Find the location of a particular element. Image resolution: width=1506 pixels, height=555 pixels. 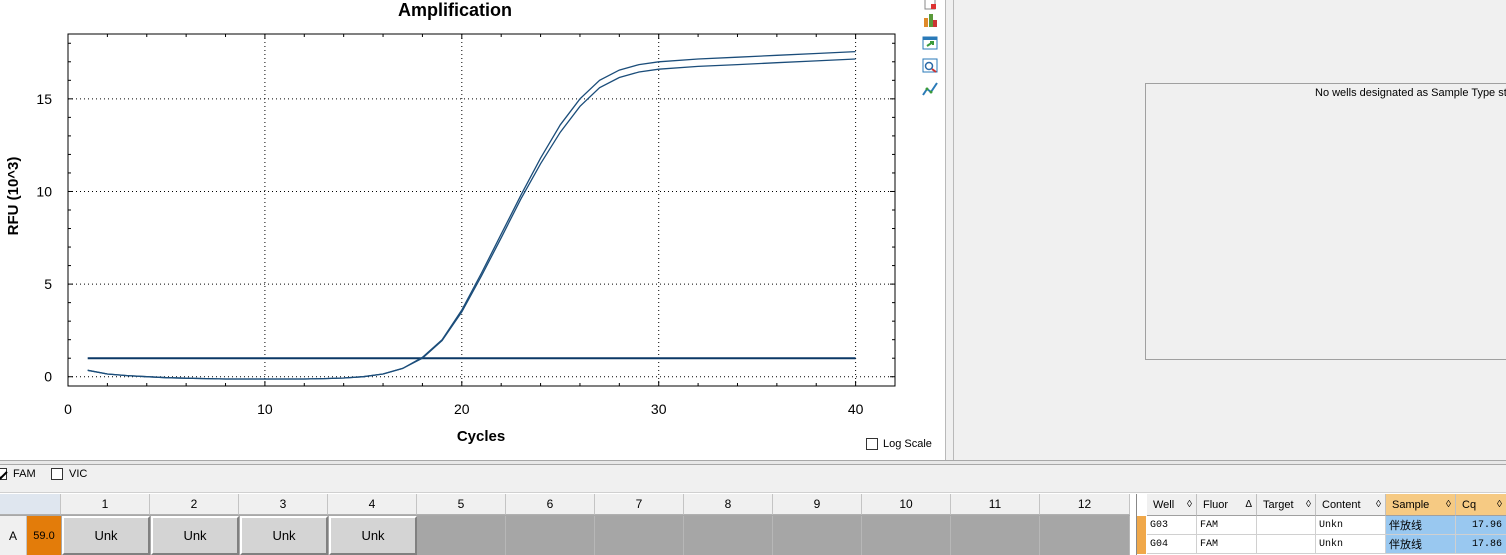

chart-title: Amplification is located at coordinates (455, 10).